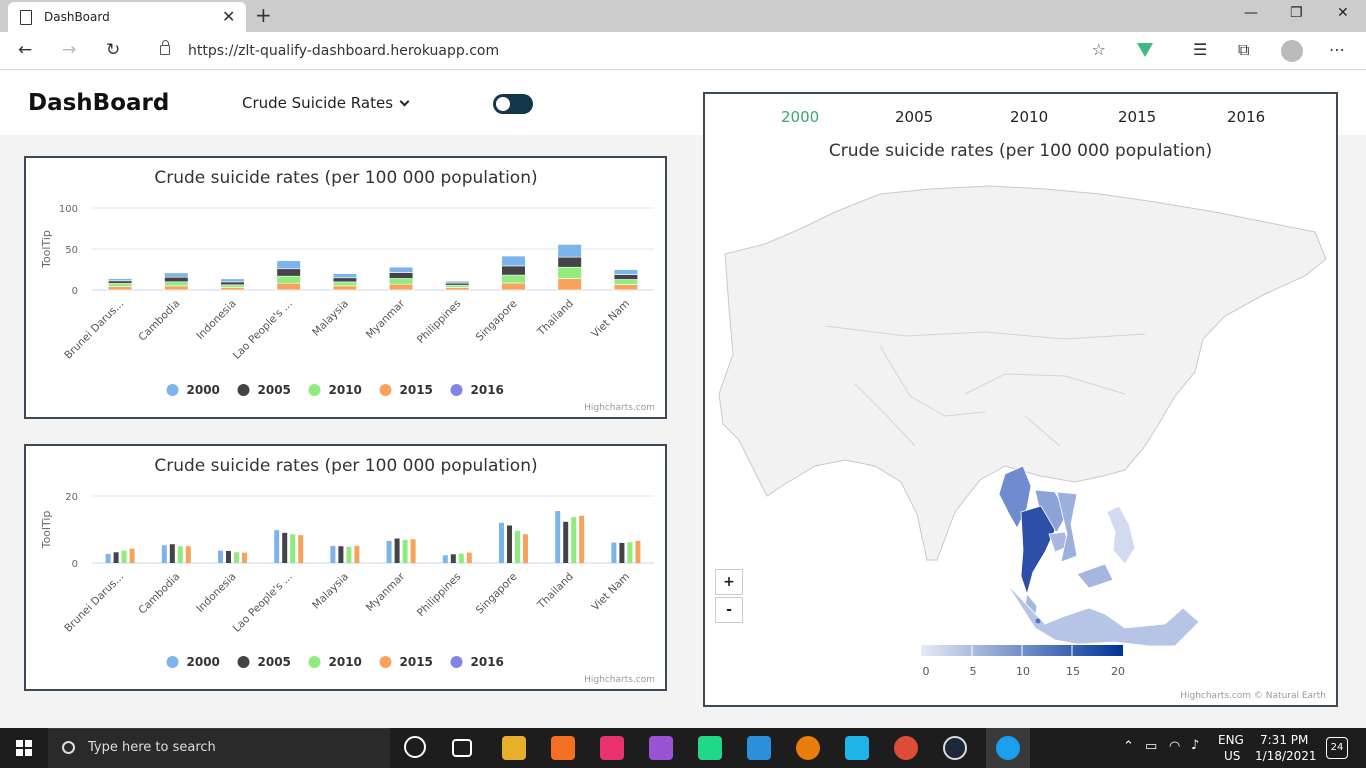  I want to click on pycharm-icon, so click(710, 748).